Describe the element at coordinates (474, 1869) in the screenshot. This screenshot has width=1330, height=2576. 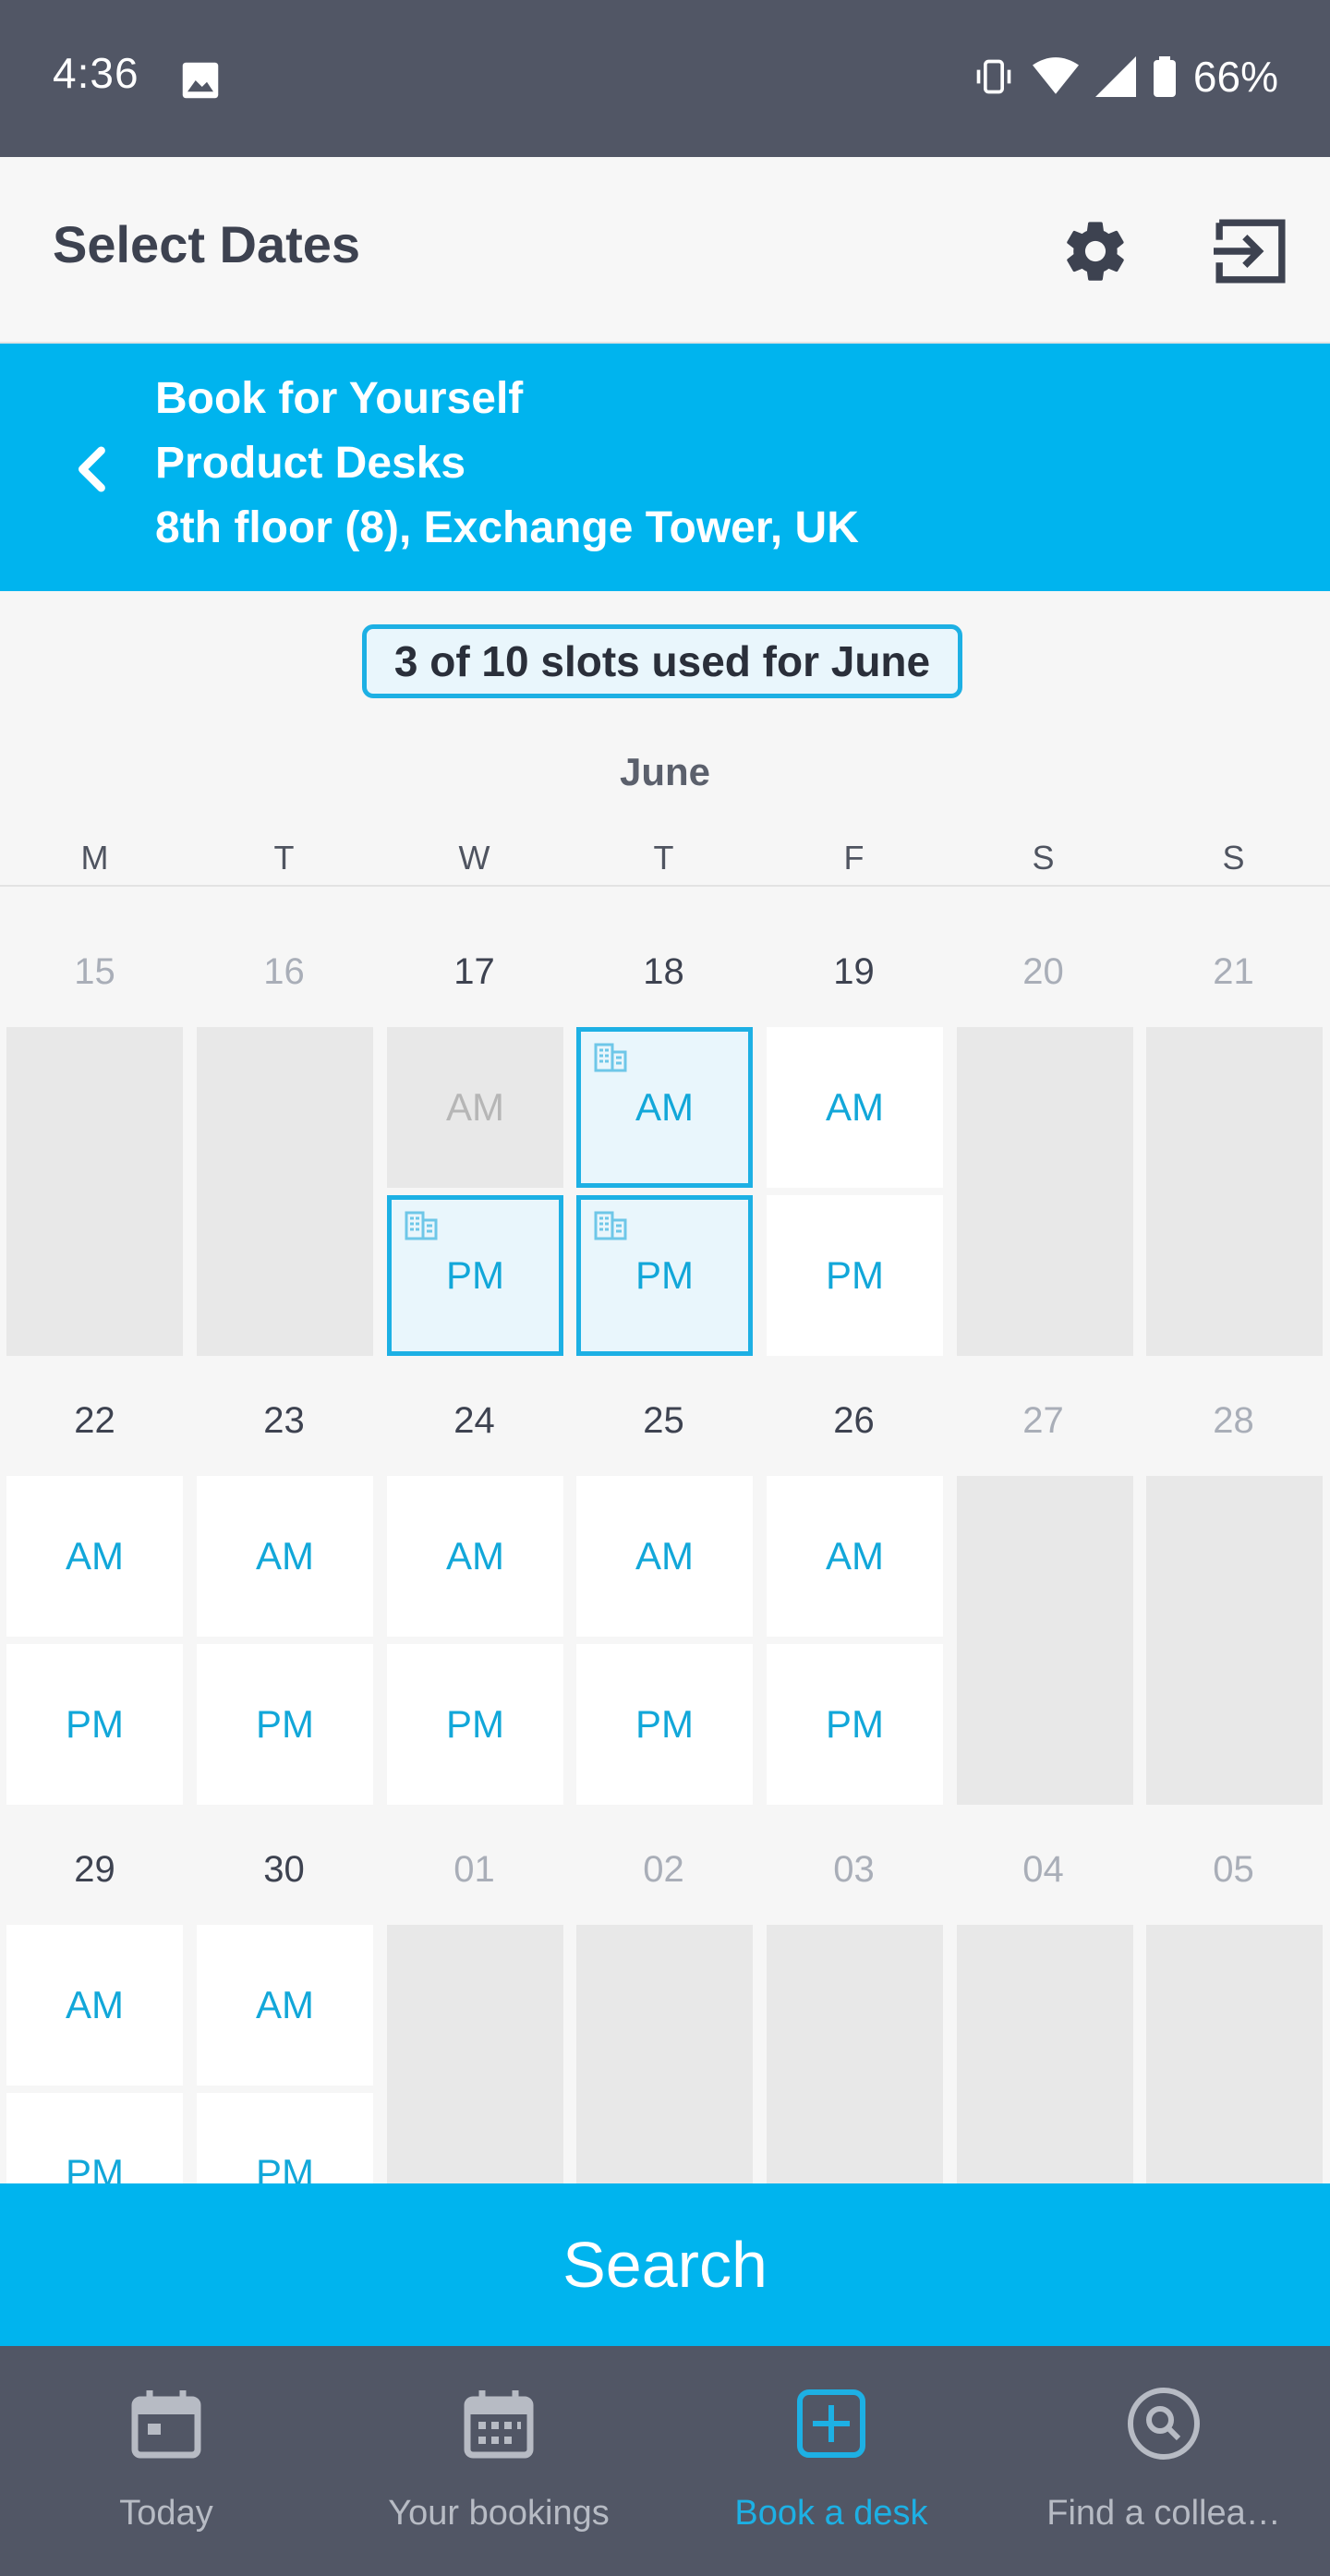
I see `date-number: 01` at that location.